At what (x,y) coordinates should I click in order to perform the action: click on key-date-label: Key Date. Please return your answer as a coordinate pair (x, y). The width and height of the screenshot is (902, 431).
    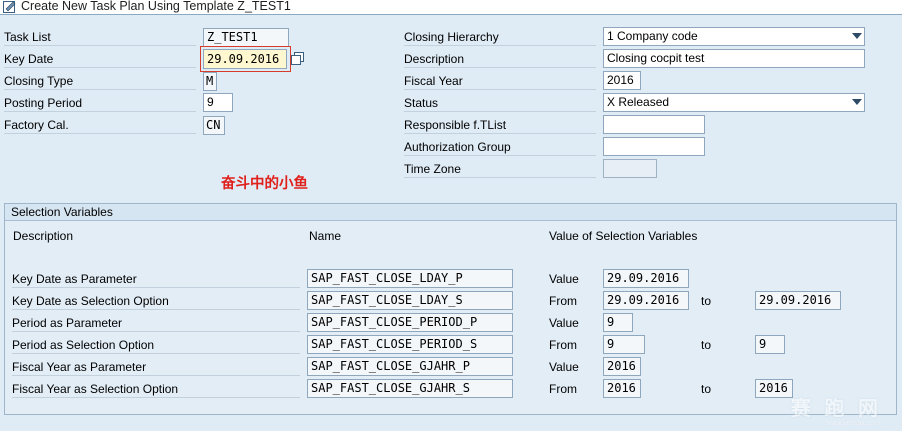
    Looking at the image, I should click on (100, 59).